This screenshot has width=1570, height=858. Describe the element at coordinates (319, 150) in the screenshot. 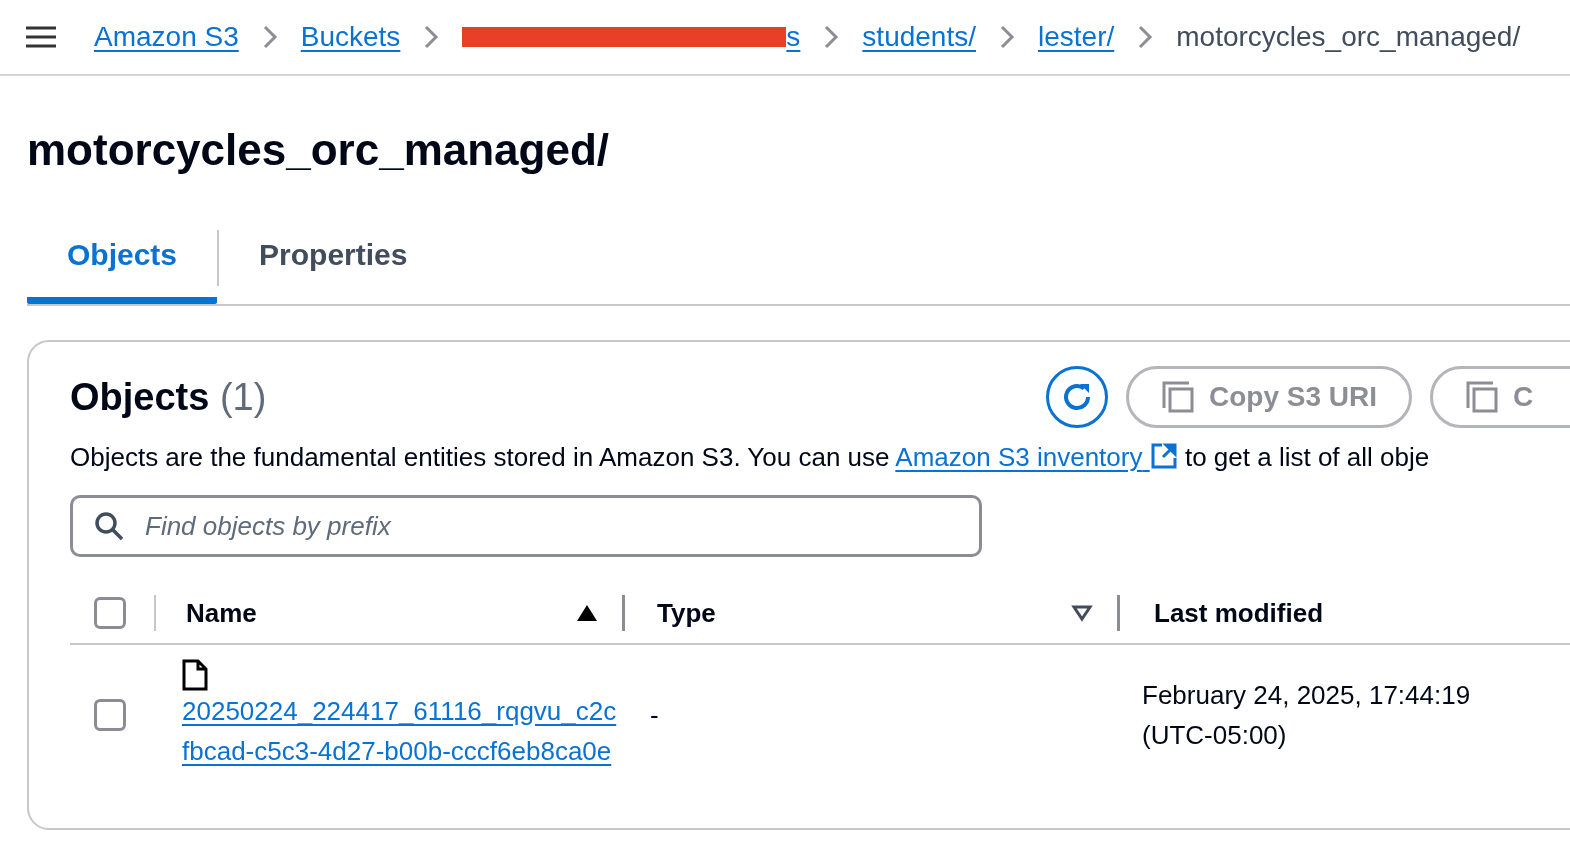

I see `page-title: motorcycles_orc_managed/` at that location.